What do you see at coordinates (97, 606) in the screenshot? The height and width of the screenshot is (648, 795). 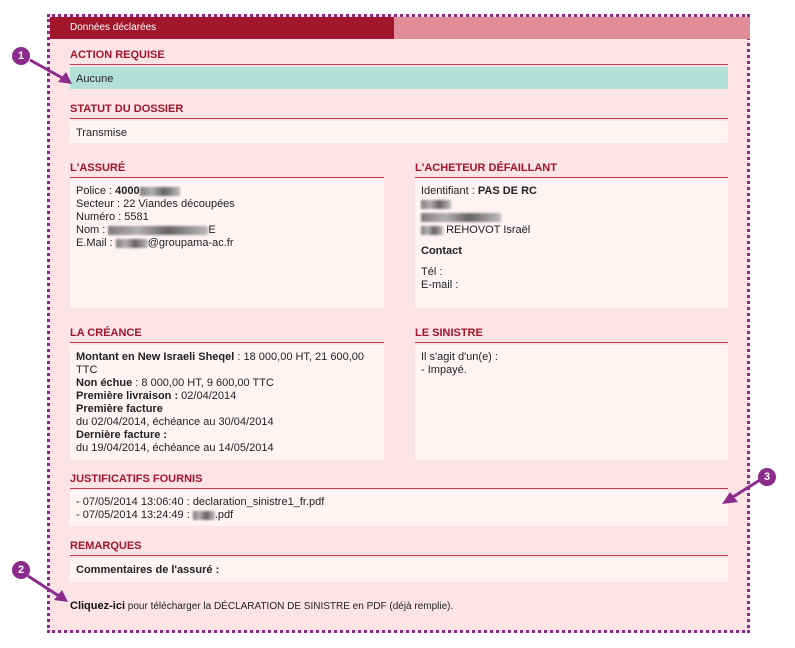 I see `download-pdf-link: Cliquez-ici` at bounding box center [97, 606].